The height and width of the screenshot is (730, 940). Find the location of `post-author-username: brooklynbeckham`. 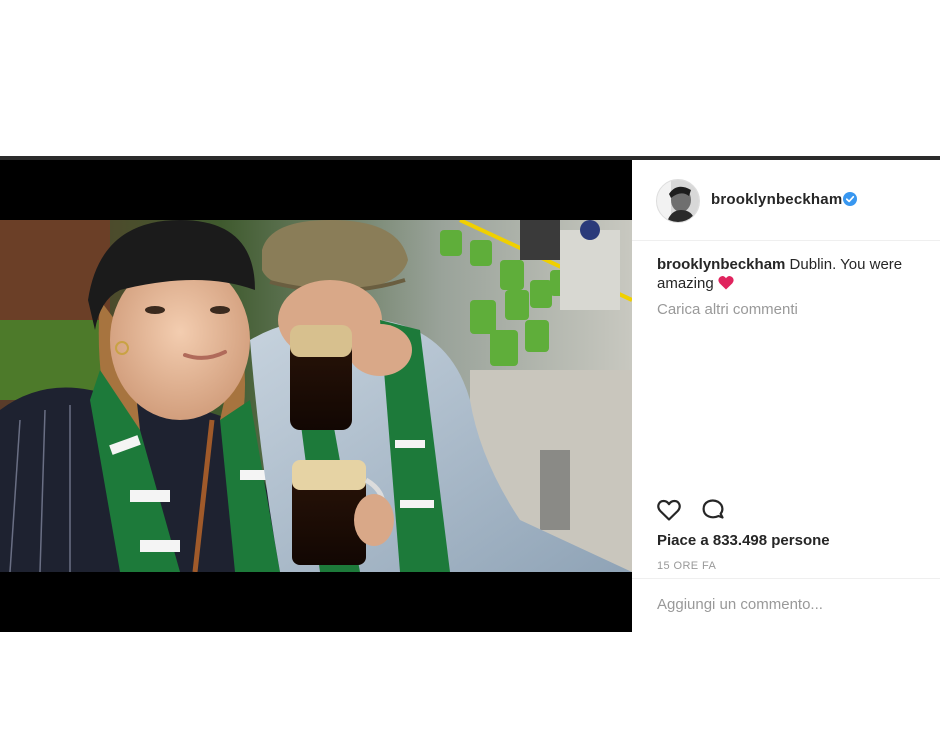

post-author-username: brooklynbeckham is located at coordinates (776, 199).